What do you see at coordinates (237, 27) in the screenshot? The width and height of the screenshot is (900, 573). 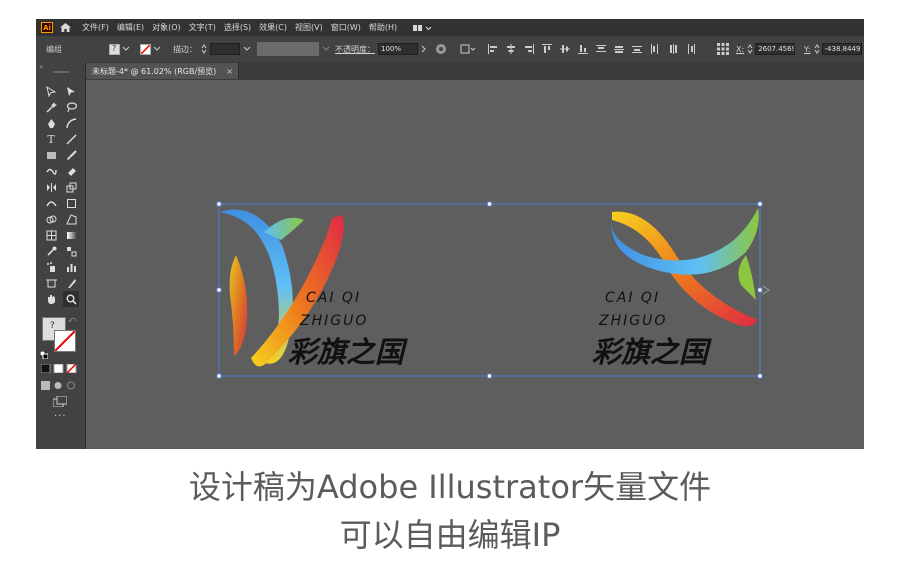 I see `menu-select: 选择(S)` at bounding box center [237, 27].